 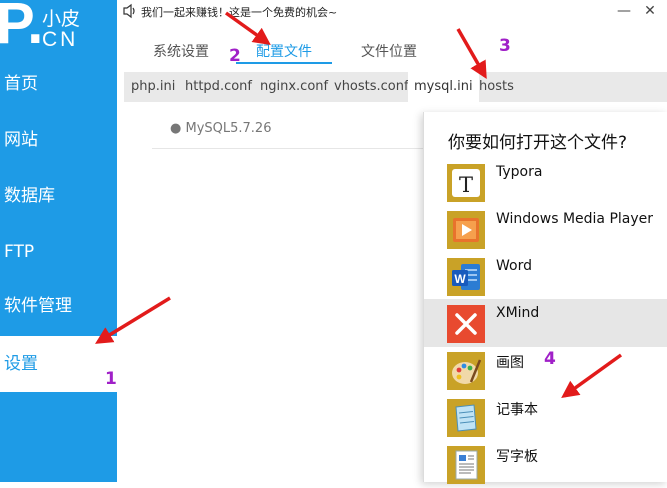 What do you see at coordinates (505, 46) in the screenshot?
I see `annotation-number-3: 3` at bounding box center [505, 46].